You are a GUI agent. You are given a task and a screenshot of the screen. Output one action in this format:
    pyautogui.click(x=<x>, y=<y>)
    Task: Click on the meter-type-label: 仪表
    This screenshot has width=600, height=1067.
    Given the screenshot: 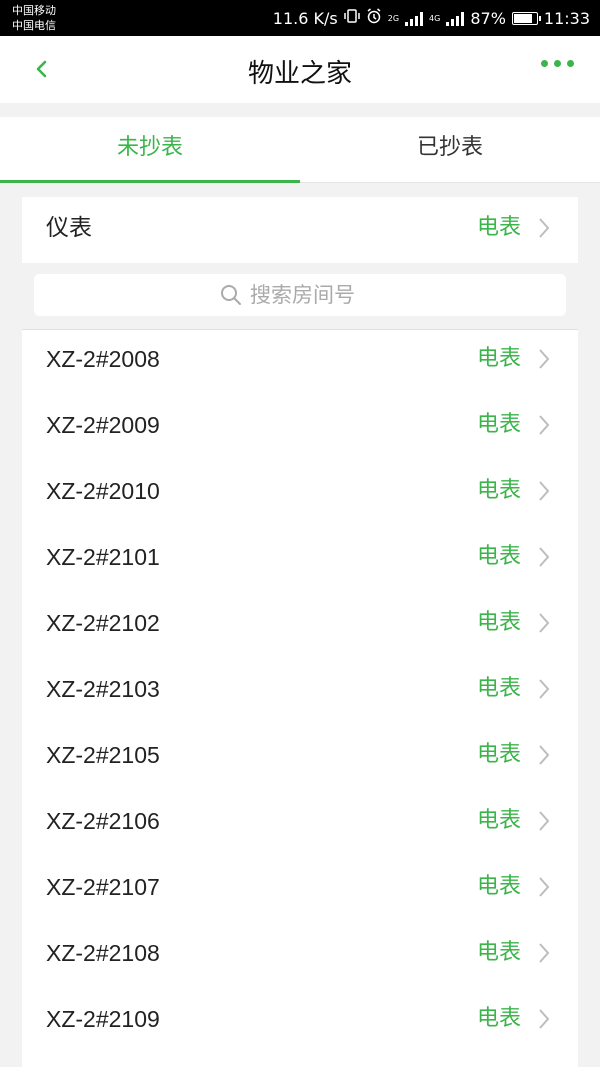 What is the action you would take?
    pyautogui.click(x=69, y=228)
    